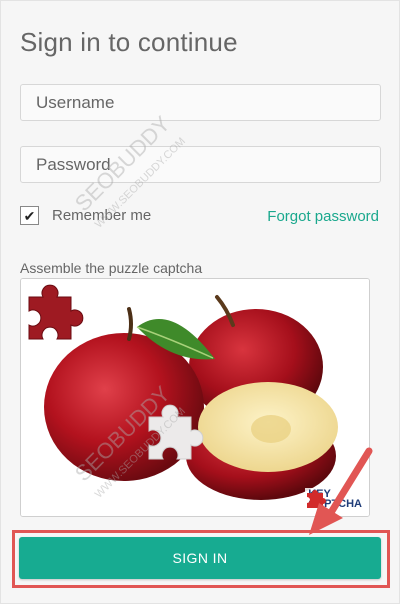 The height and width of the screenshot is (604, 400). What do you see at coordinates (129, 42) in the screenshot?
I see `page-title: Sign in to continue` at bounding box center [129, 42].